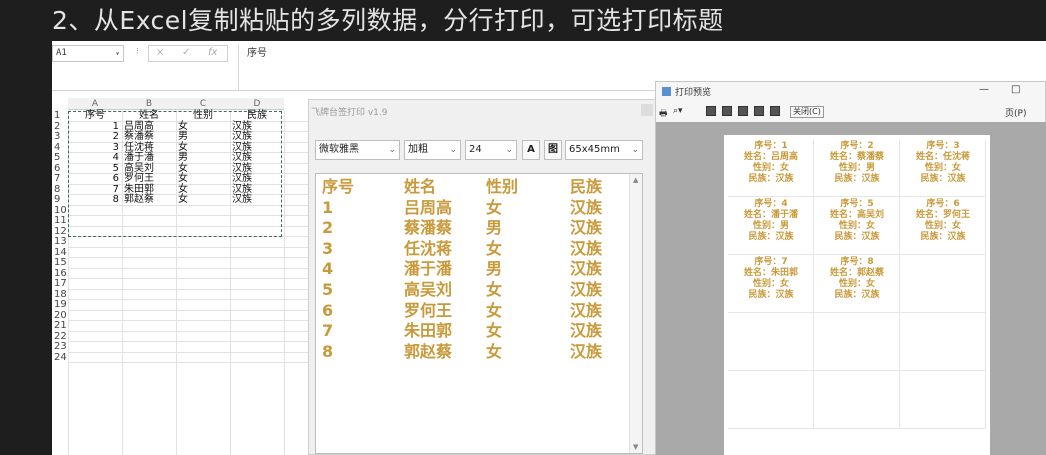 The image size is (1046, 455). Describe the element at coordinates (328, 310) in the screenshot. I see `text-token: 6` at that location.